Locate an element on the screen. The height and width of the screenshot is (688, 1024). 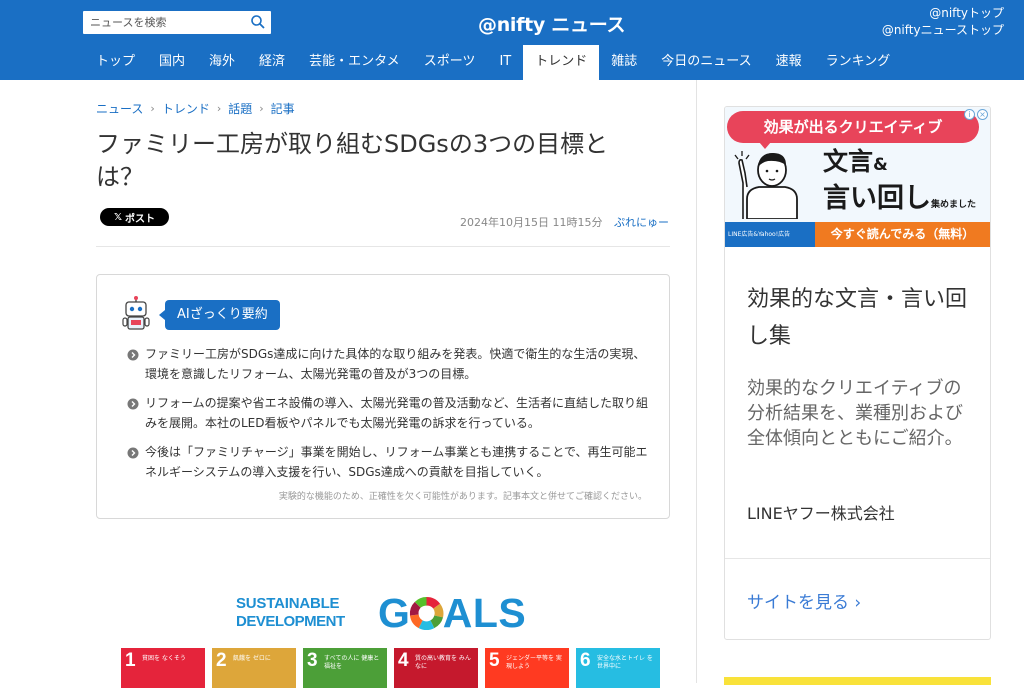
ad-close-icon: × is located at coordinates (982, 114).